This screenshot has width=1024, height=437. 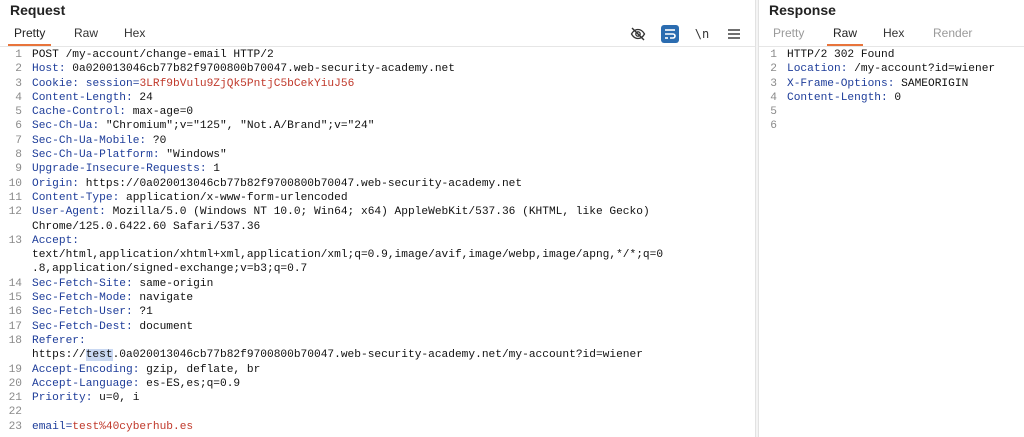 I want to click on code-line: 15 Sec-Fetch-Mode: navigate, so click(x=377, y=298).